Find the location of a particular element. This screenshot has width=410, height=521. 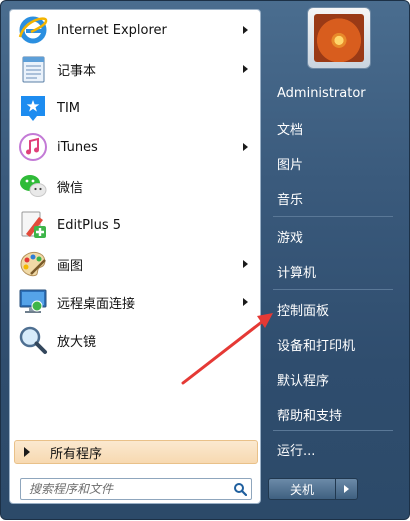

program-label: 画图 is located at coordinates (70, 266).